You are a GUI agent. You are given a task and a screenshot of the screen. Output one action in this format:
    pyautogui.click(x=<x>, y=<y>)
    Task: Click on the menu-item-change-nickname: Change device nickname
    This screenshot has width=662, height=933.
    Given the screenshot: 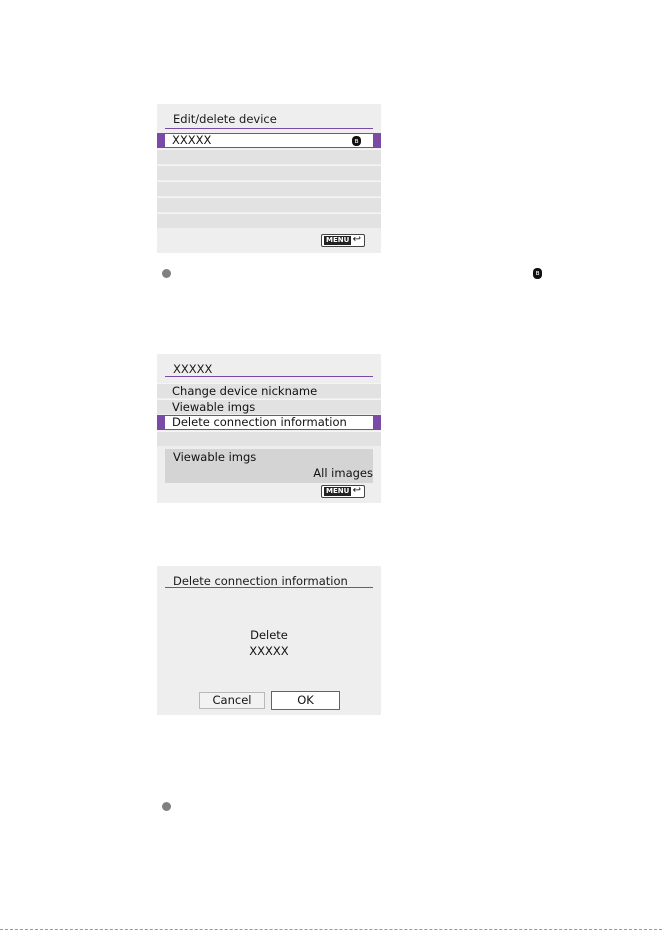 What is the action you would take?
    pyautogui.click(x=269, y=390)
    